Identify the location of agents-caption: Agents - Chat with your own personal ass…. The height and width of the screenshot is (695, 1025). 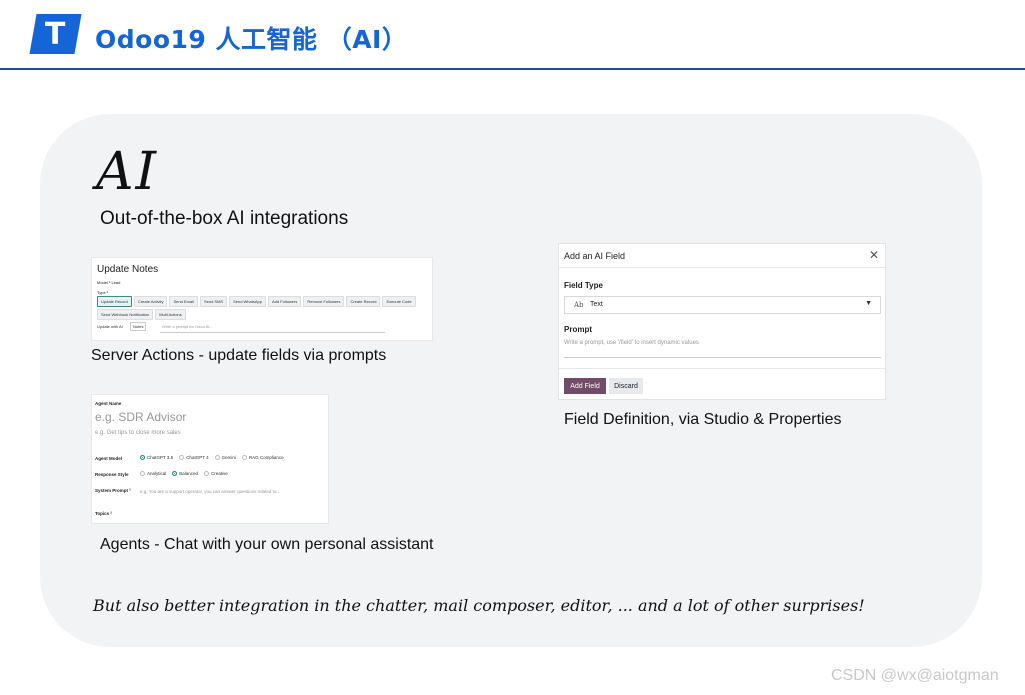
(267, 544).